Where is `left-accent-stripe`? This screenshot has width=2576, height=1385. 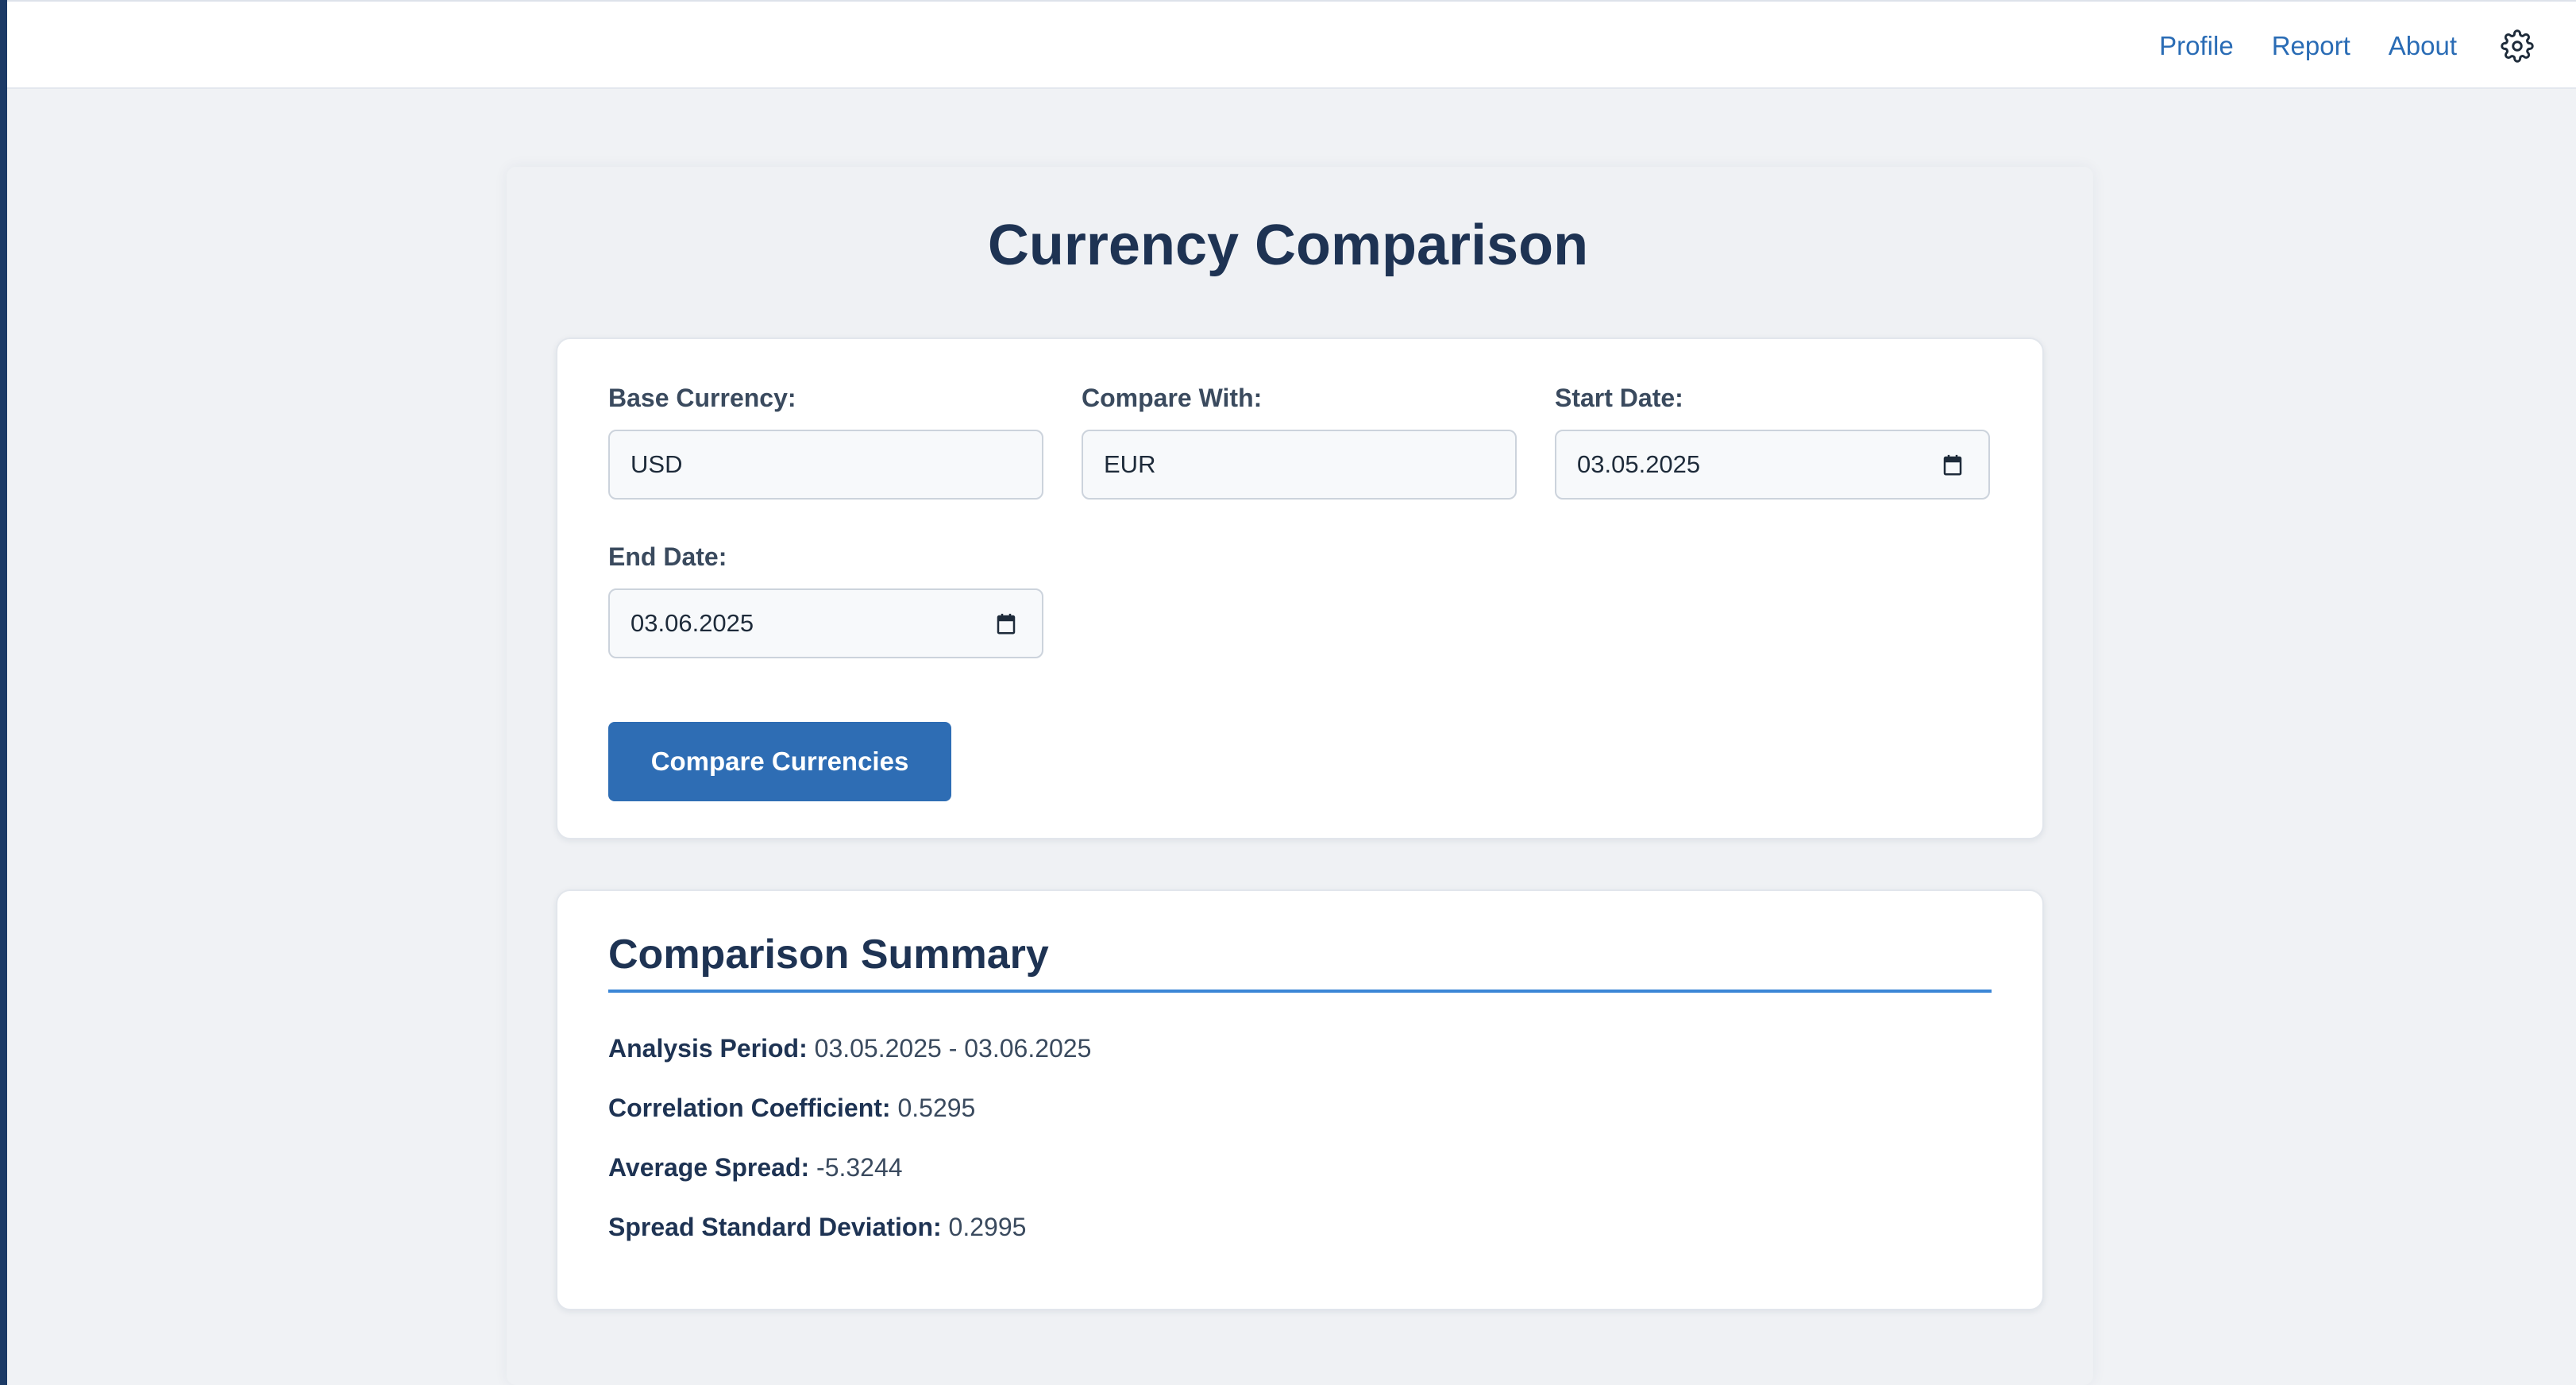
left-accent-stripe is located at coordinates (3, 692).